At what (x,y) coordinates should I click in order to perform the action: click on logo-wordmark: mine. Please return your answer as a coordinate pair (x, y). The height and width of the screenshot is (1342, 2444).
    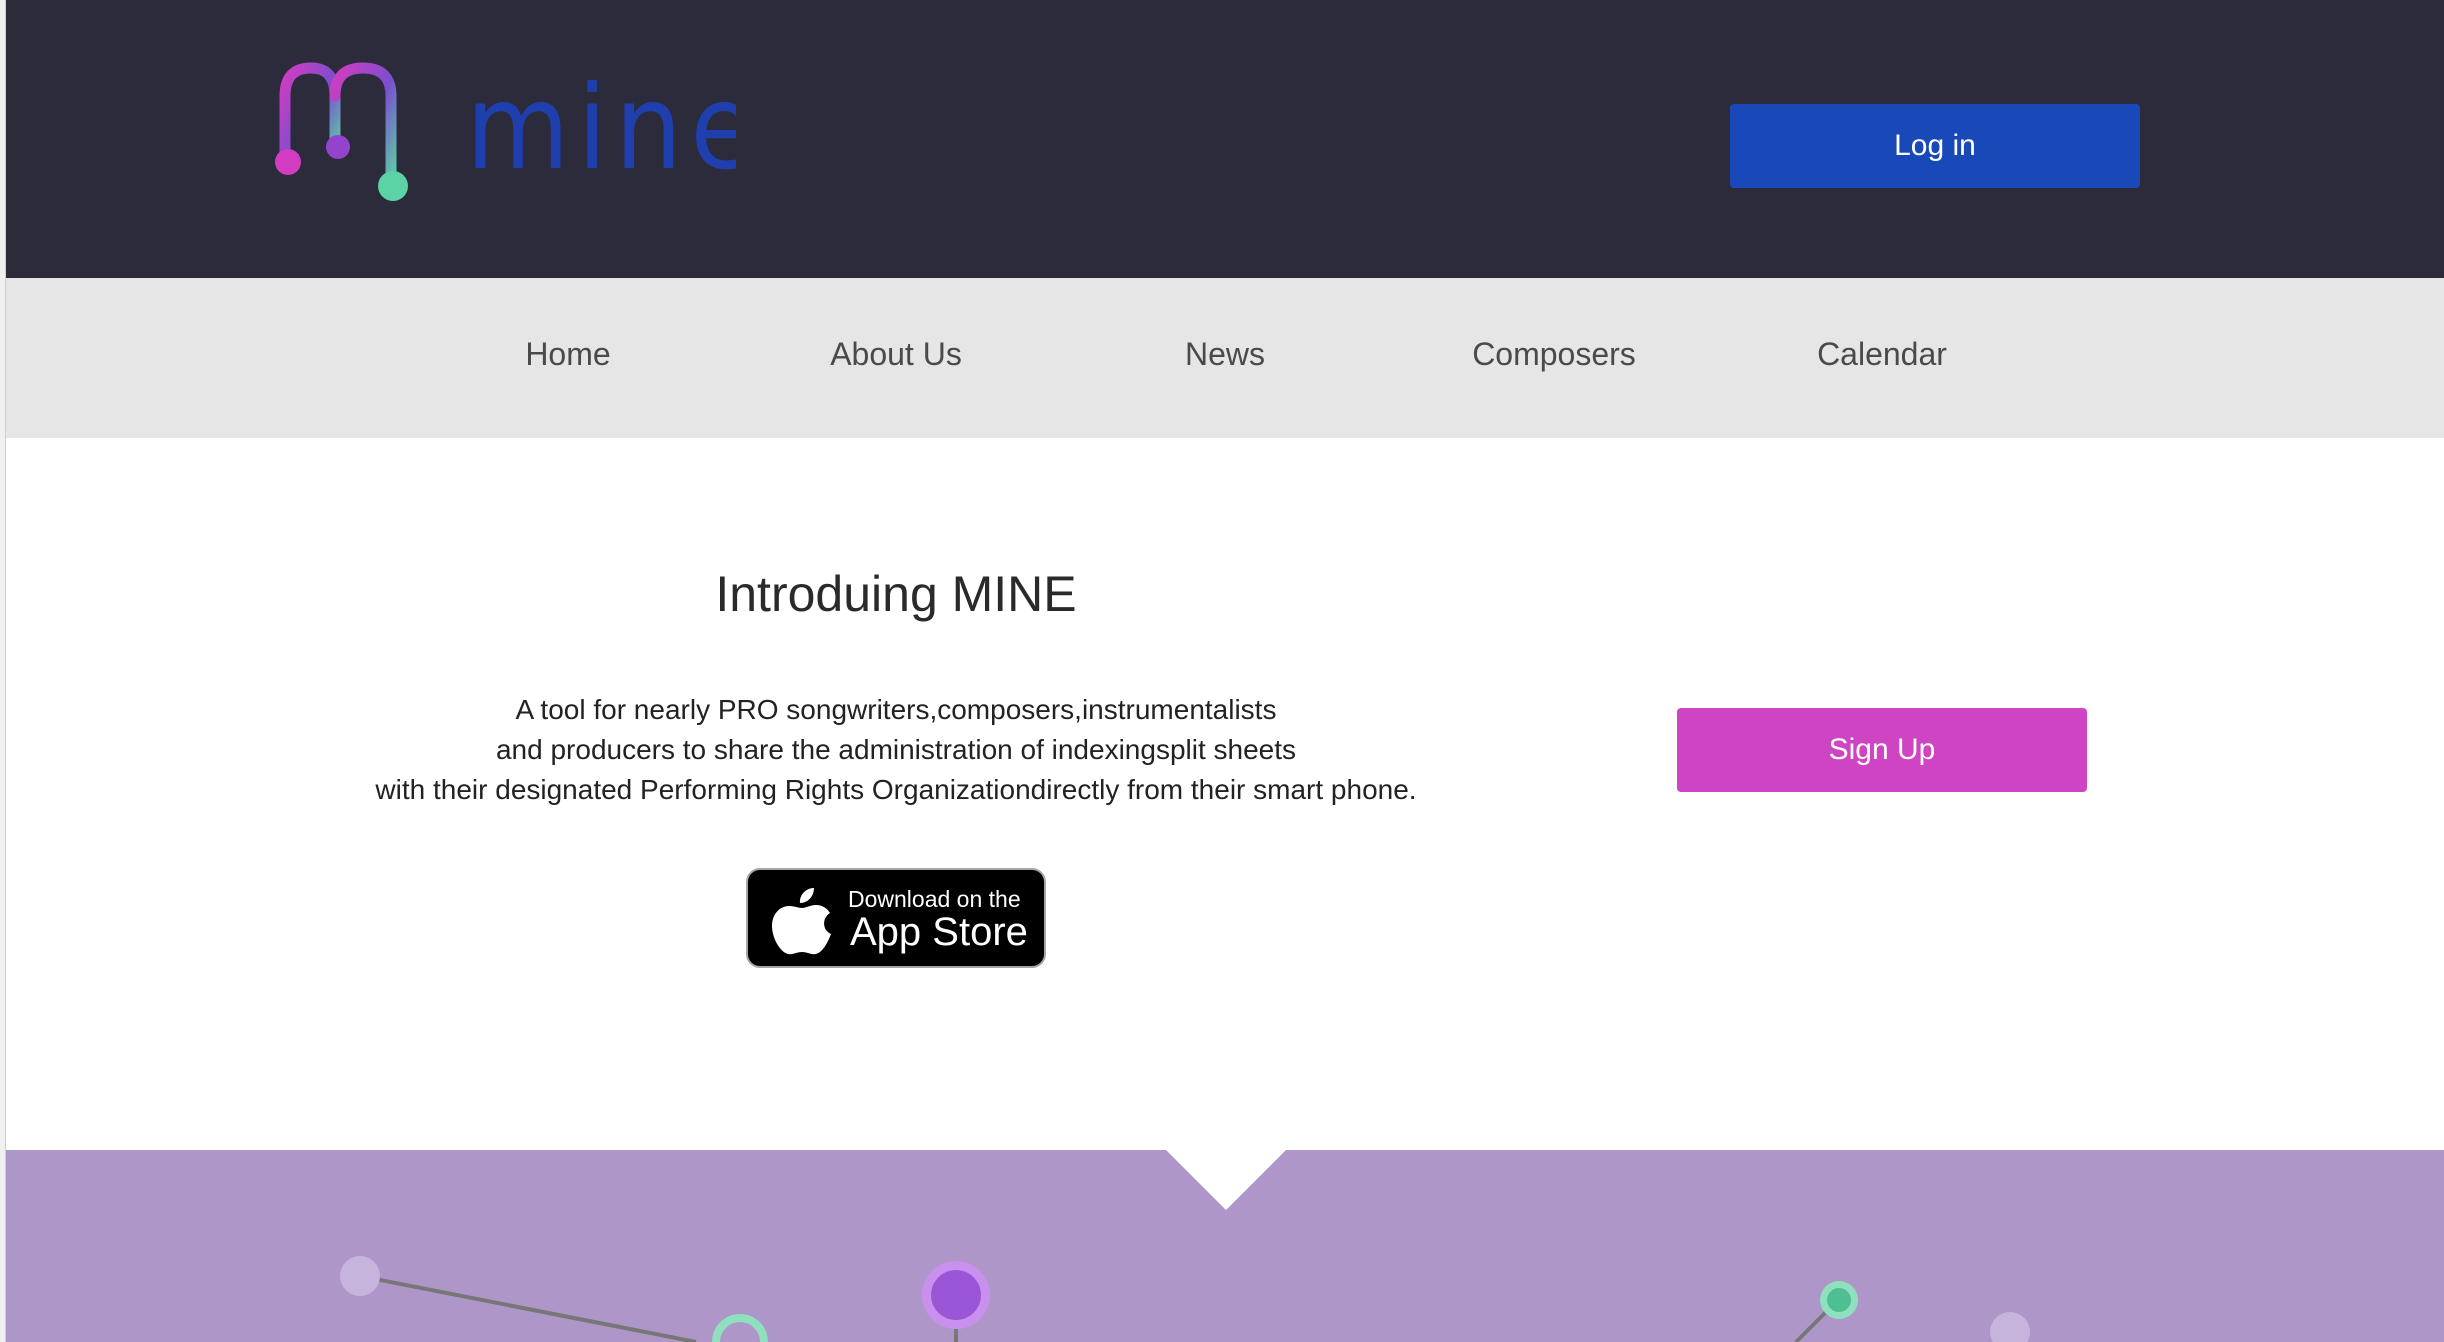
    Looking at the image, I should click on (601, 135).